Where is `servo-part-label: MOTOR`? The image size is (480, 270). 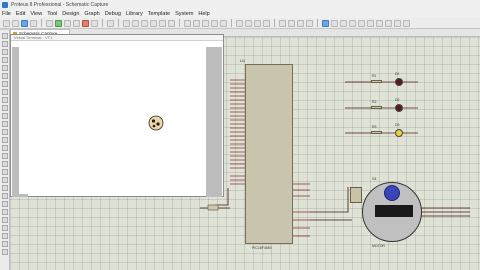
servo-part-label: MOTOR is located at coordinates (378, 246).